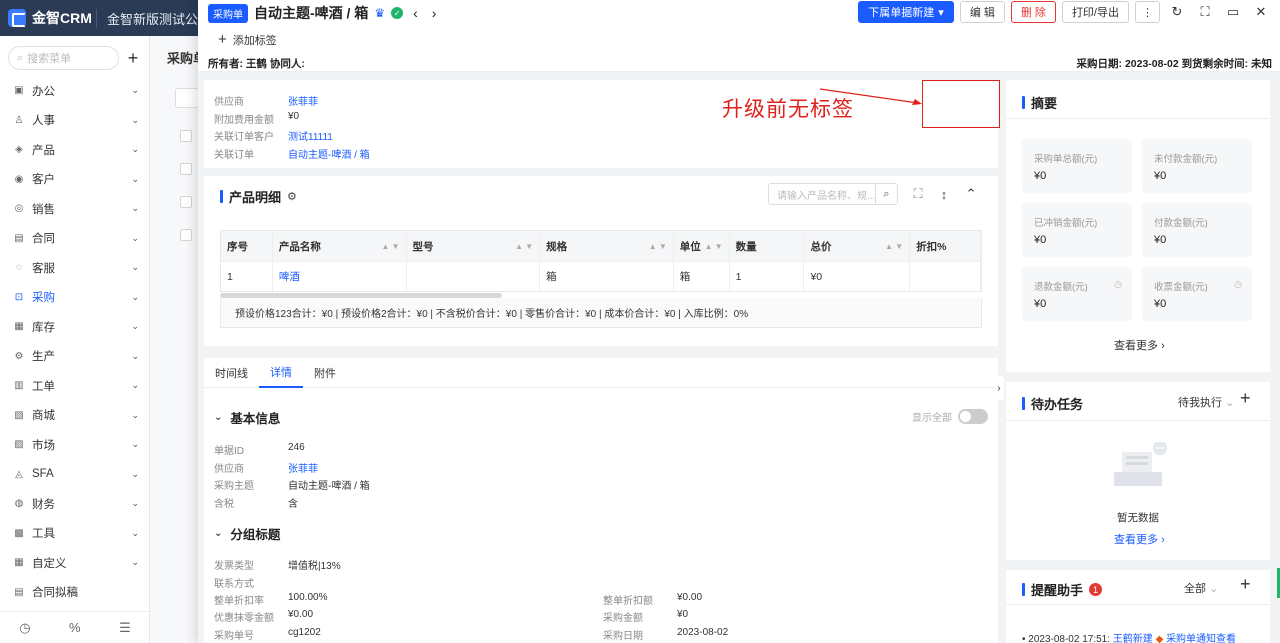  What do you see at coordinates (133, 58) in the screenshot?
I see `add-menu-plus-icon: +` at bounding box center [133, 58].